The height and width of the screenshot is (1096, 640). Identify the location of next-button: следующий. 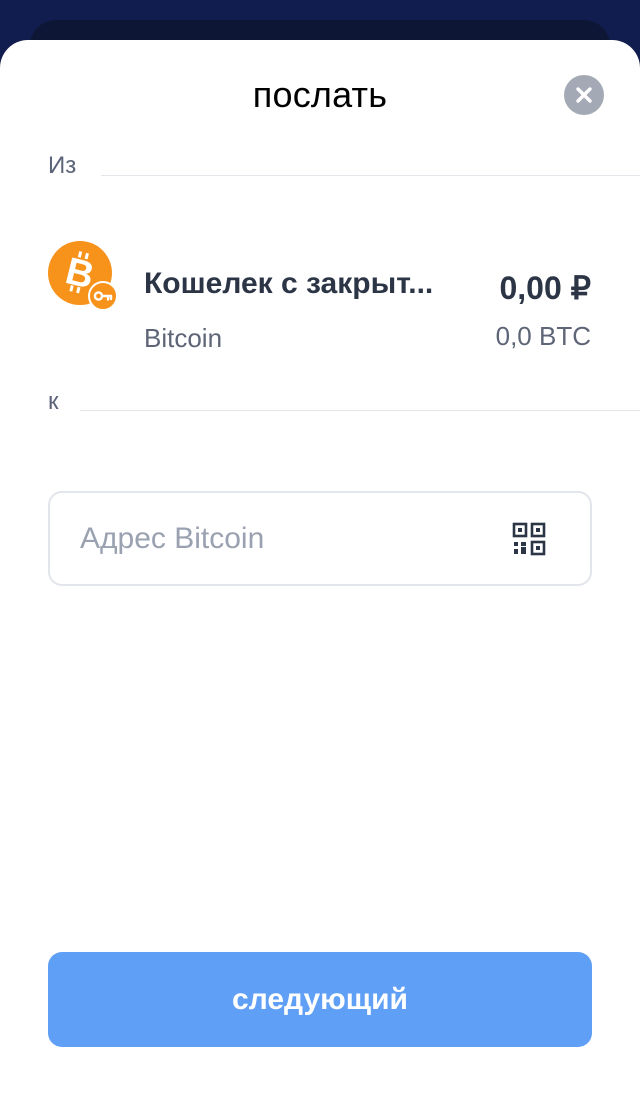
(320, 999).